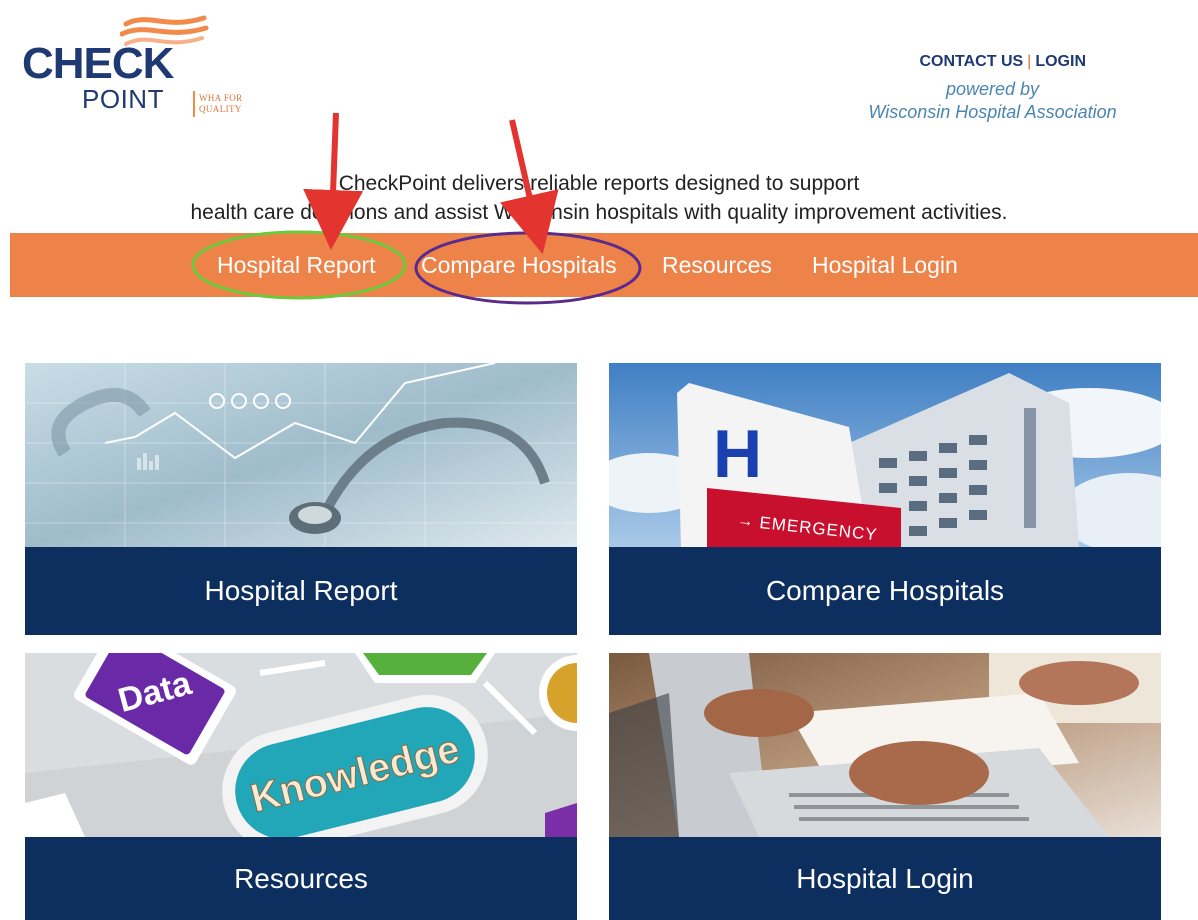 The height and width of the screenshot is (920, 1198). I want to click on nav-compare-hospitals: Compare Hospitals, so click(519, 265).